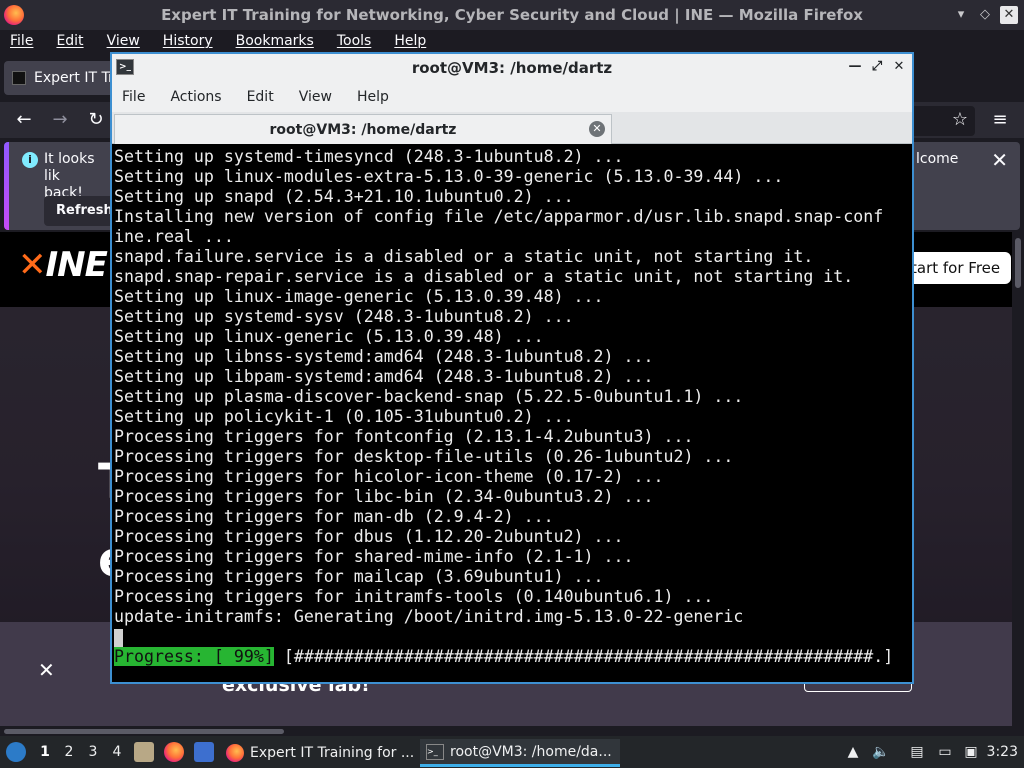 This screenshot has height=768, width=1024. What do you see at coordinates (960, 120) in the screenshot?
I see `bookmark-star-icon: ☆` at bounding box center [960, 120].